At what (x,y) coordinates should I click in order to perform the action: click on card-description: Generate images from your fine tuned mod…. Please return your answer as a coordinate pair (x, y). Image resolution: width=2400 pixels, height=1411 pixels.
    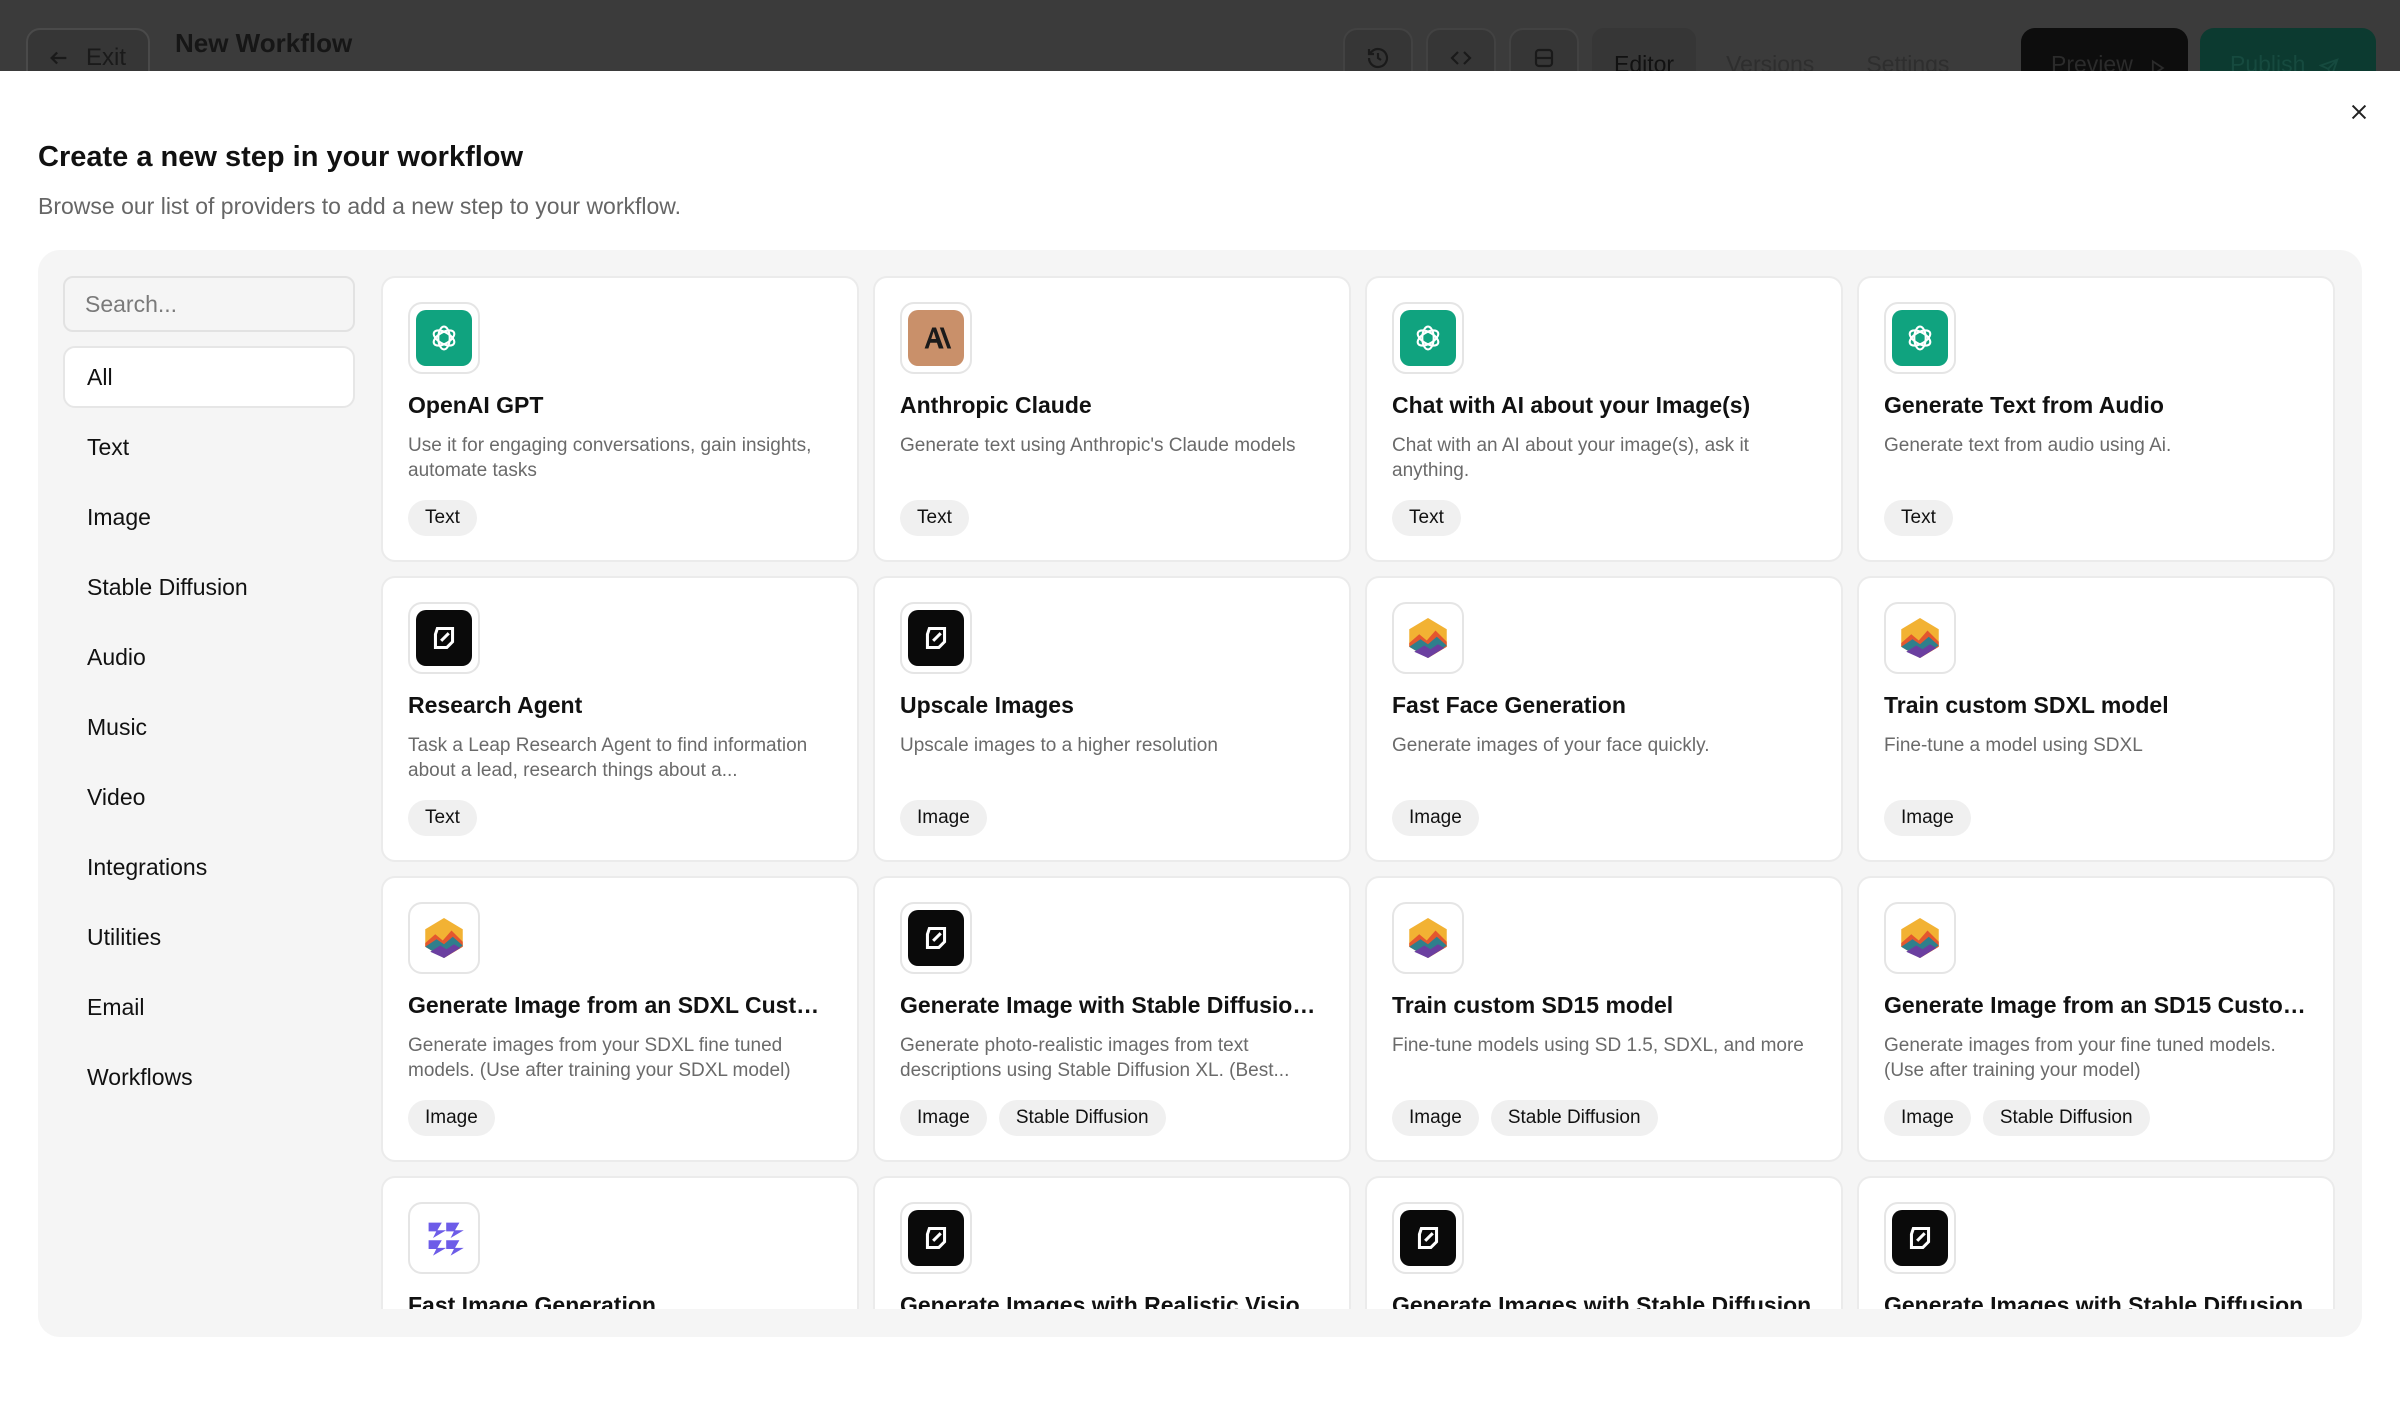
    Looking at the image, I should click on (2080, 1058).